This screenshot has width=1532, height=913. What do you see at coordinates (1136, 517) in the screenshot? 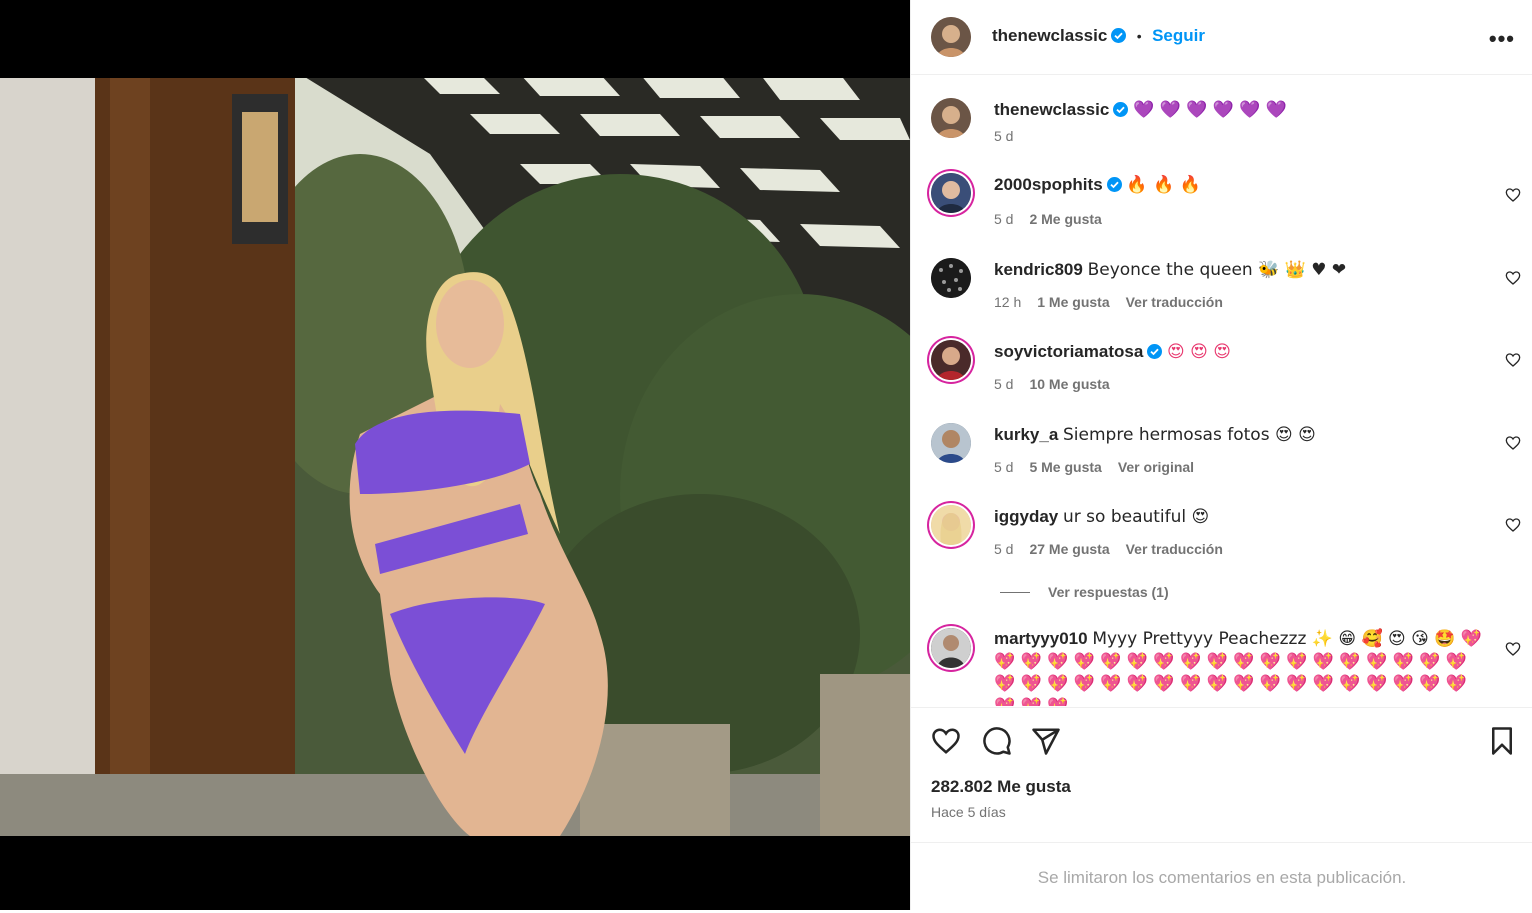
I see `comment-text: ur so beautiful 😍` at bounding box center [1136, 517].